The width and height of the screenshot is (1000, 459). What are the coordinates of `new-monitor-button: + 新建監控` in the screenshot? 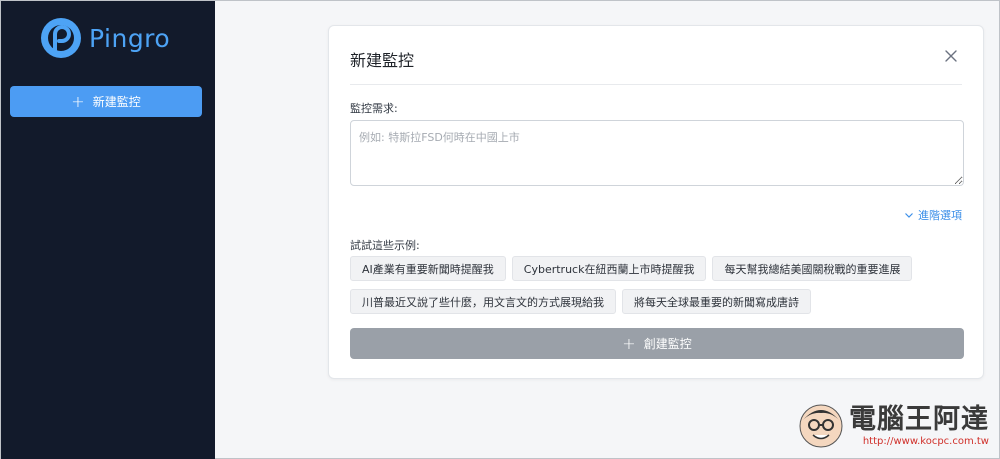 It's located at (106, 101).